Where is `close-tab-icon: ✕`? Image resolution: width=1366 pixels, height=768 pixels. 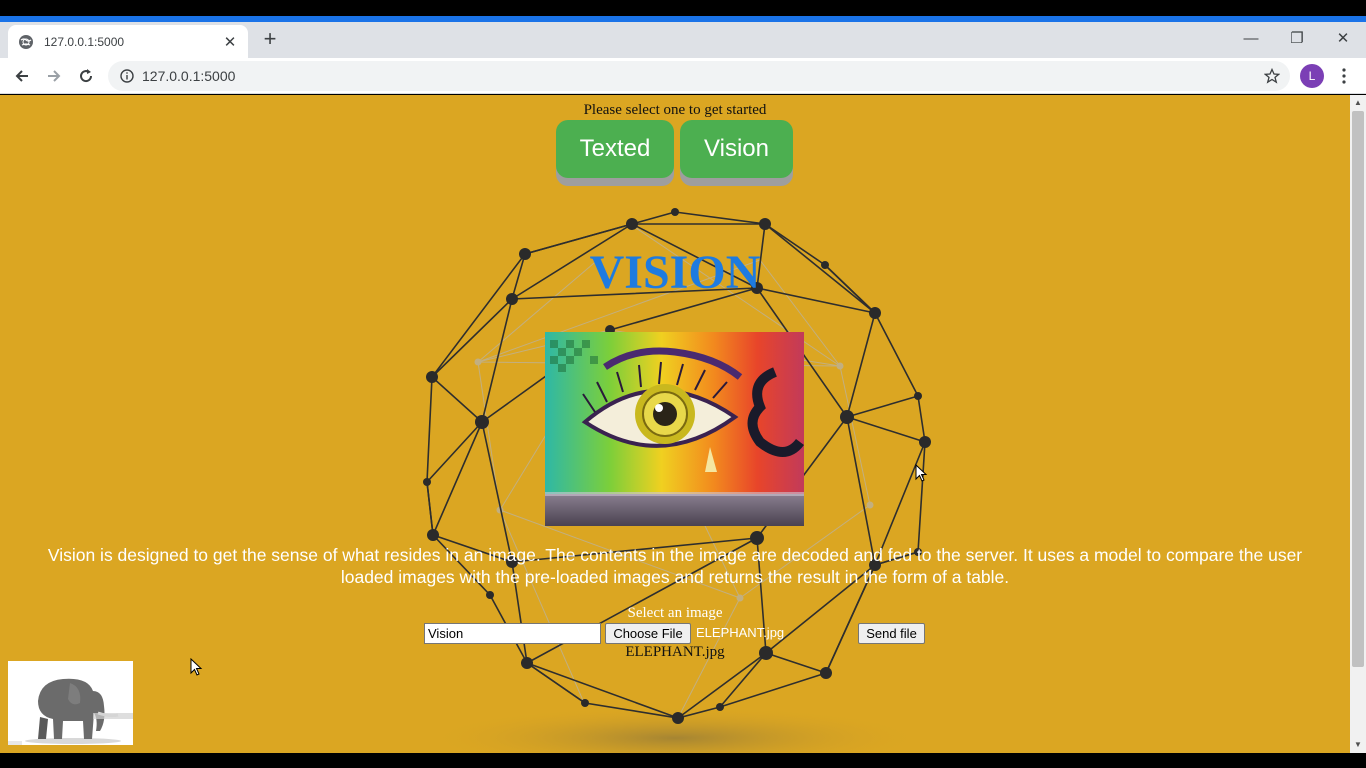 close-tab-icon: ✕ is located at coordinates (230, 42).